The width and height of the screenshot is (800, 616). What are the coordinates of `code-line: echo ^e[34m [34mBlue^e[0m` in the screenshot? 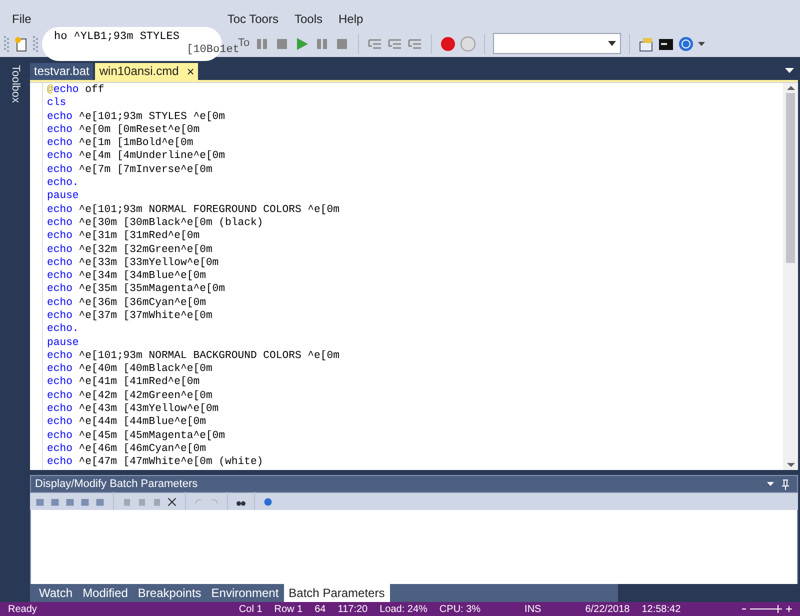 It's located at (126, 276).